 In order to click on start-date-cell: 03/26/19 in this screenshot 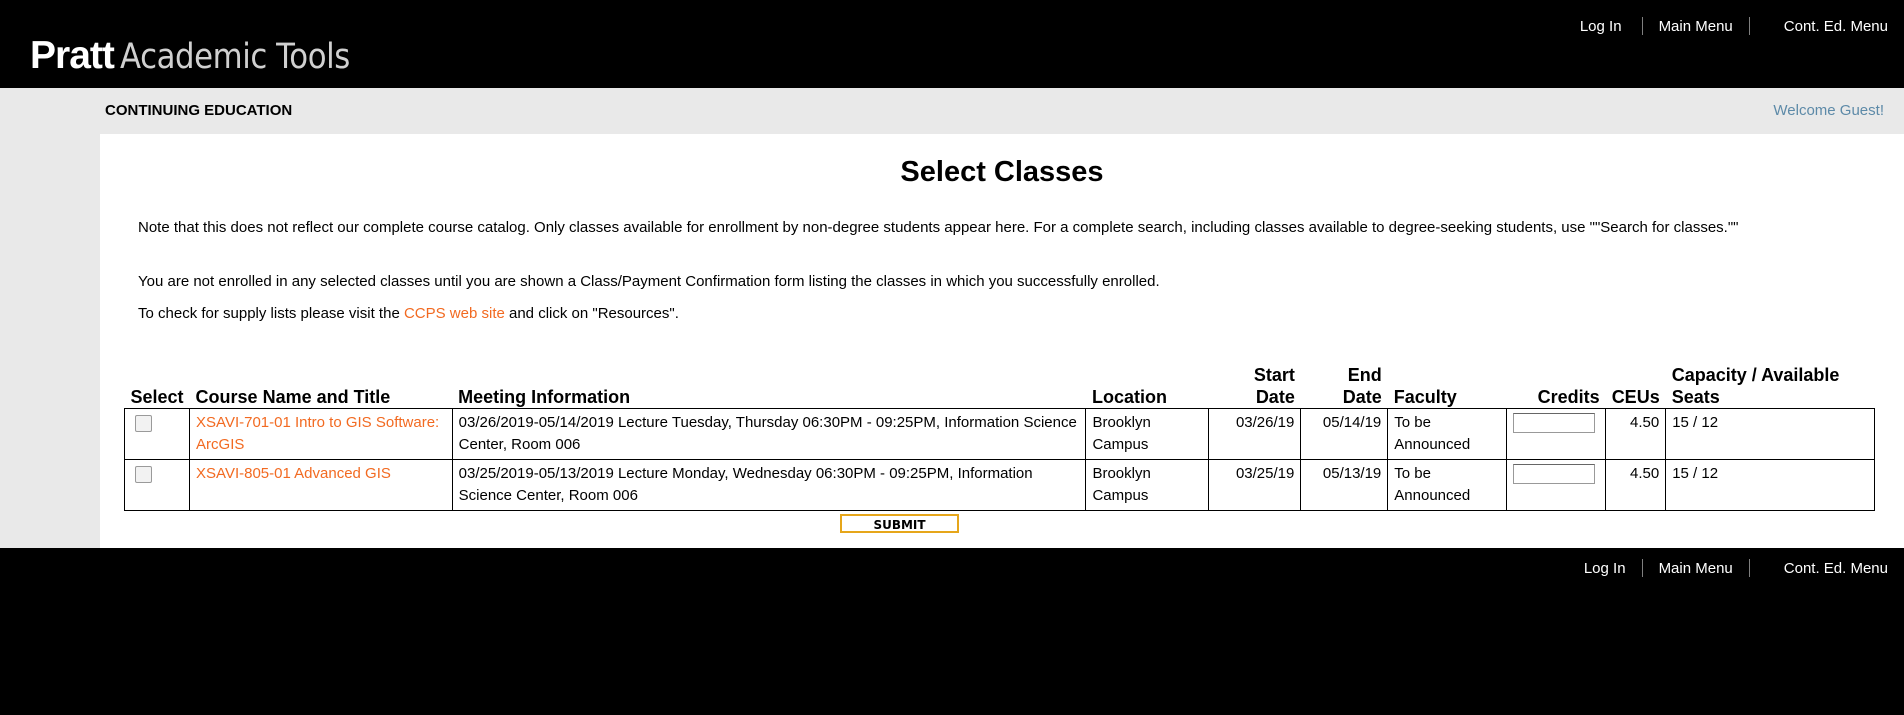, I will do `click(1255, 434)`.